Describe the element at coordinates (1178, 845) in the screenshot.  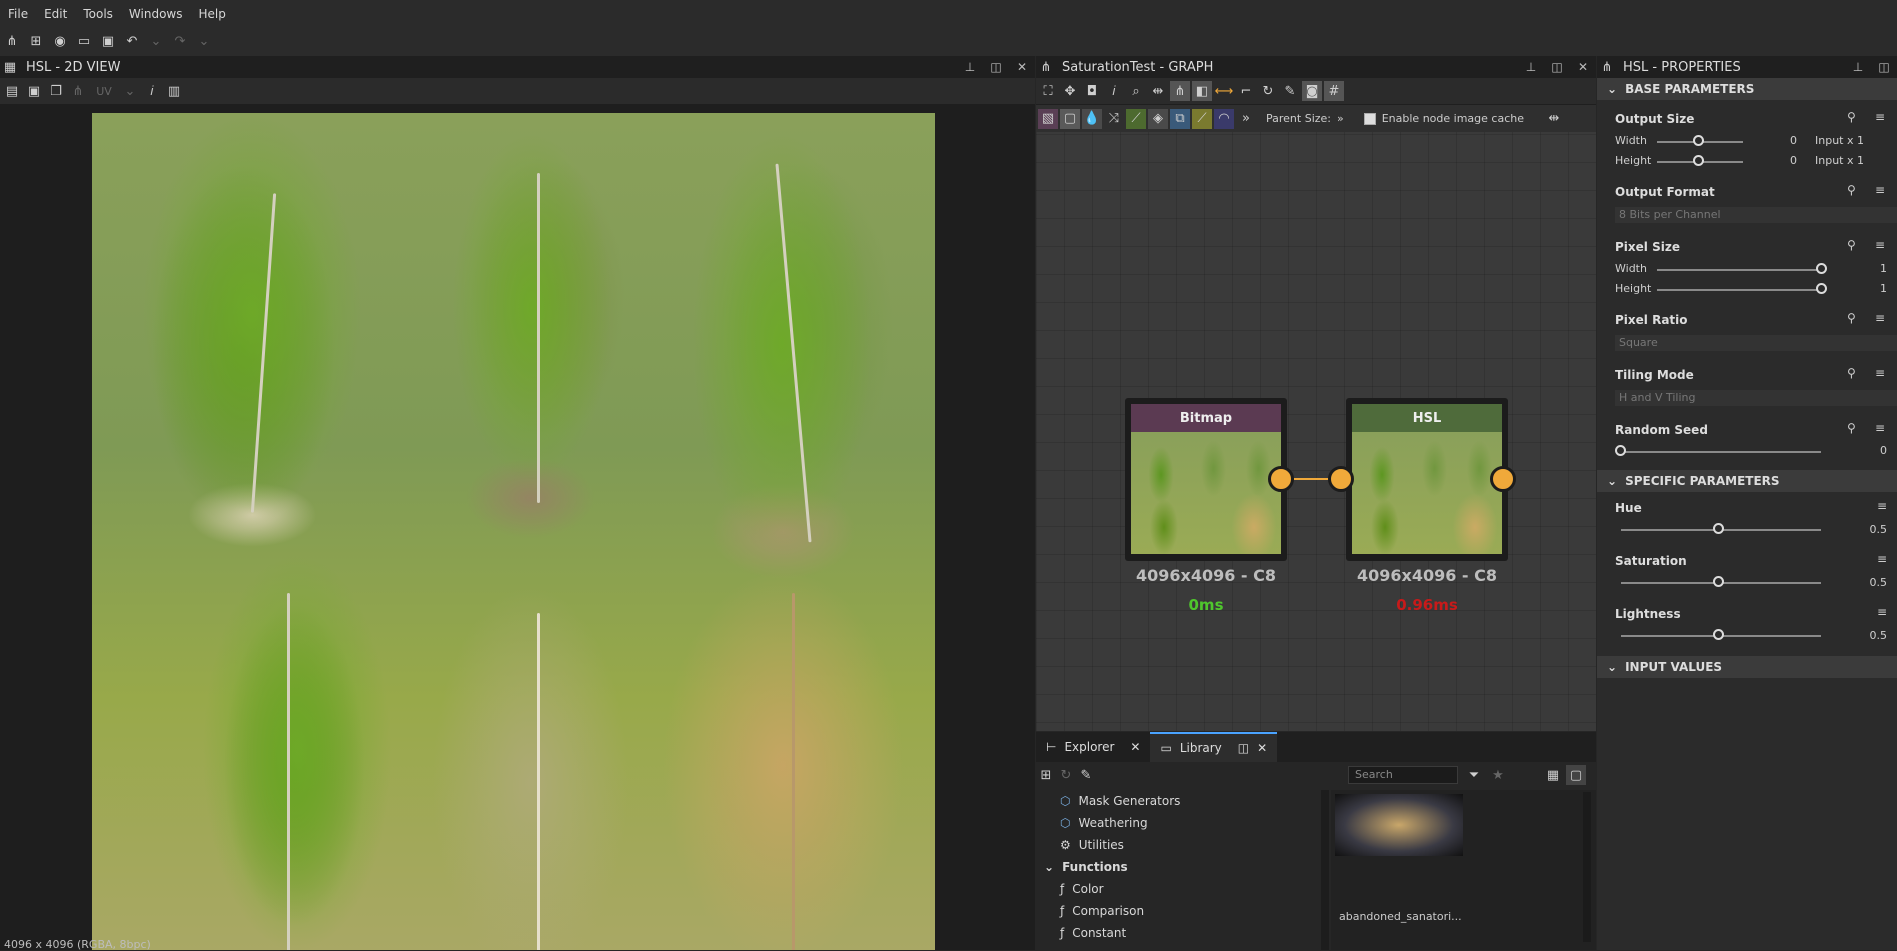
I see `tree-item-utilities: ⚙ Utilities` at that location.